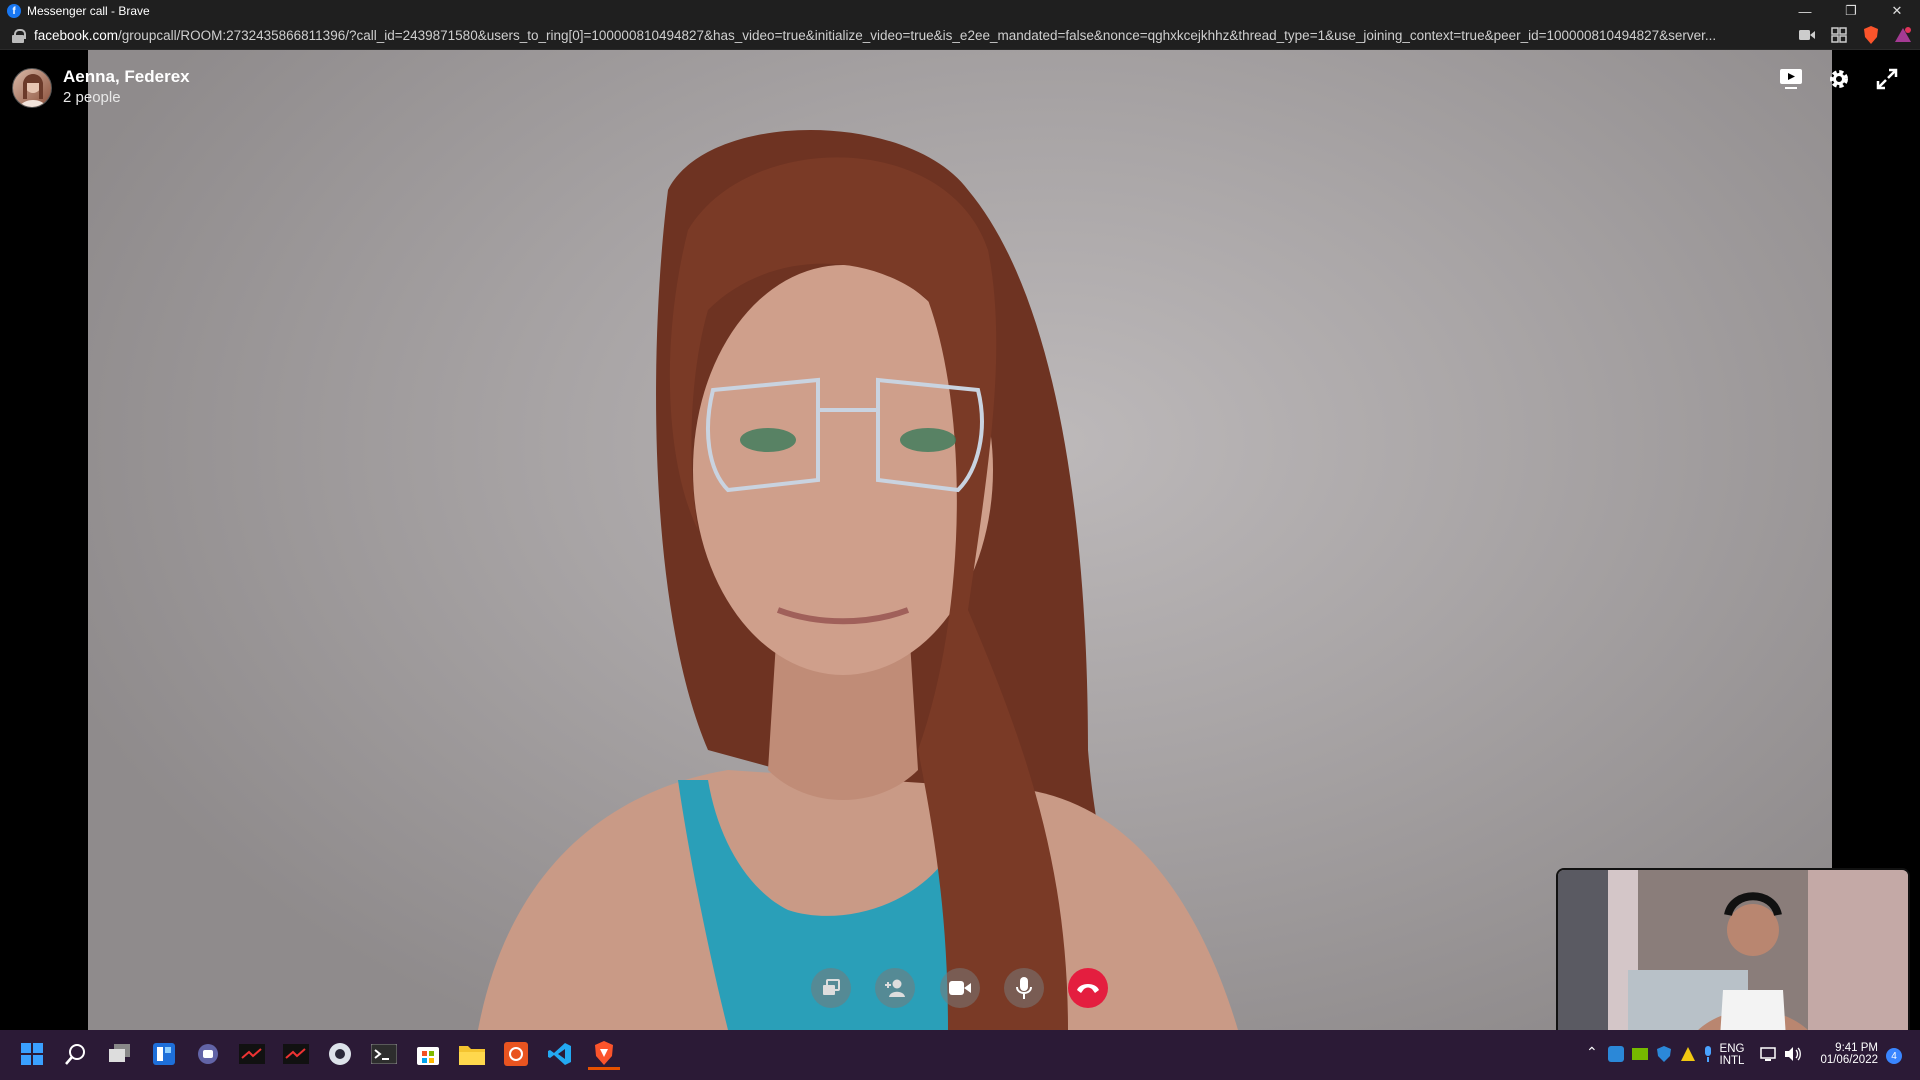  What do you see at coordinates (1849, 1060) in the screenshot?
I see `clock-date: 01/06/2022` at bounding box center [1849, 1060].